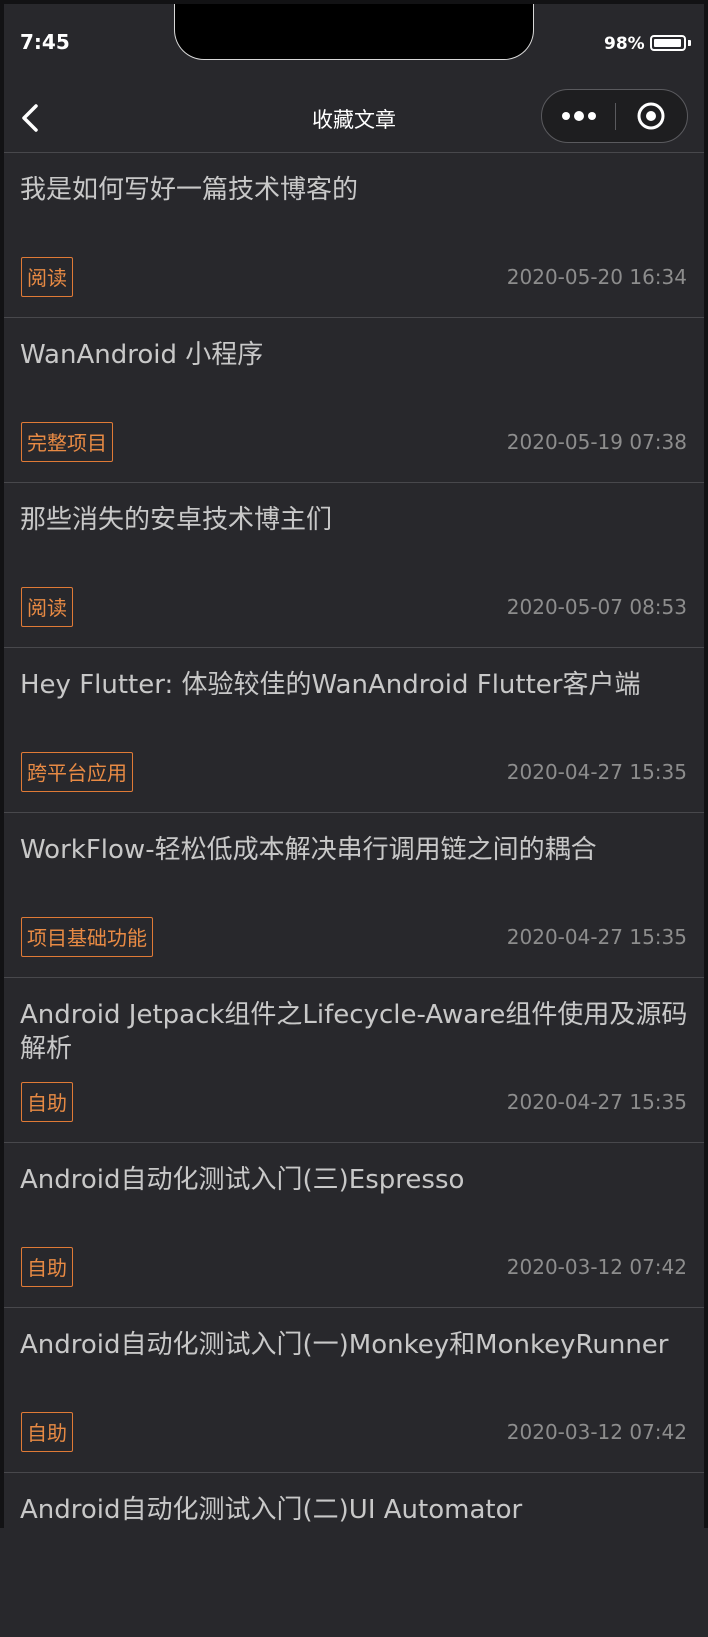 The width and height of the screenshot is (708, 1637). Describe the element at coordinates (354, 1554) in the screenshot. I see `list-item: Android自动化测试入门(二)UI Automator` at that location.